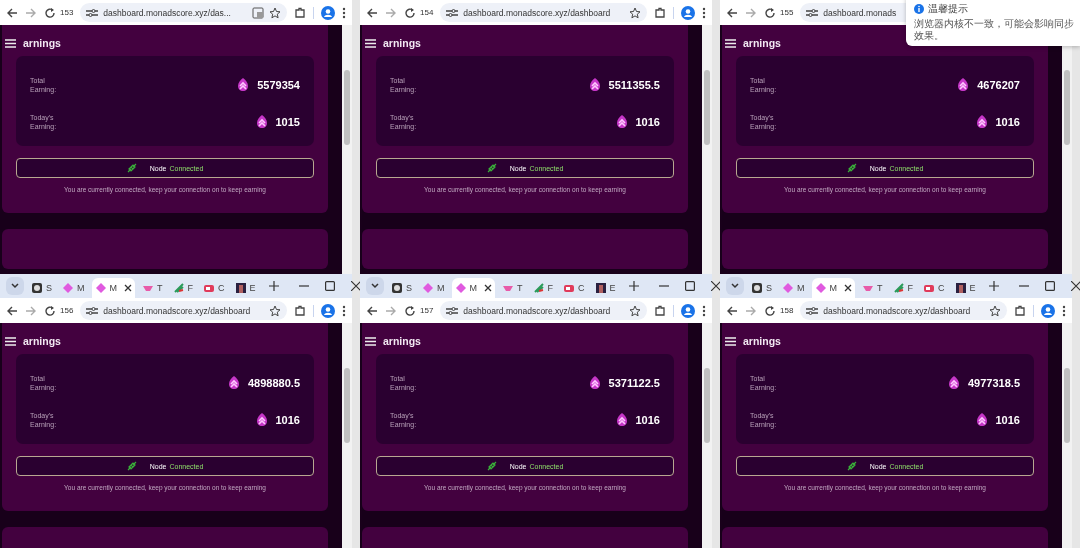  What do you see at coordinates (67, 310) in the screenshot?
I see `tab-counter: 156` at bounding box center [67, 310].